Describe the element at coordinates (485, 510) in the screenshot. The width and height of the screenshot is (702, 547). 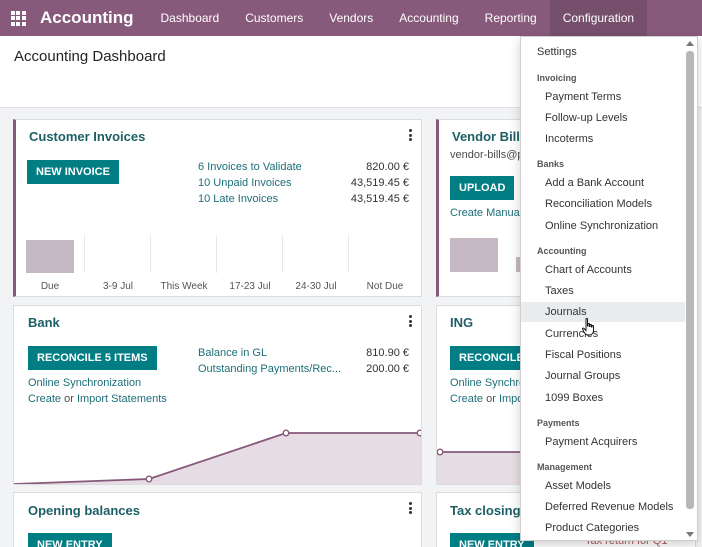
I see `card-title: Tax closing` at that location.